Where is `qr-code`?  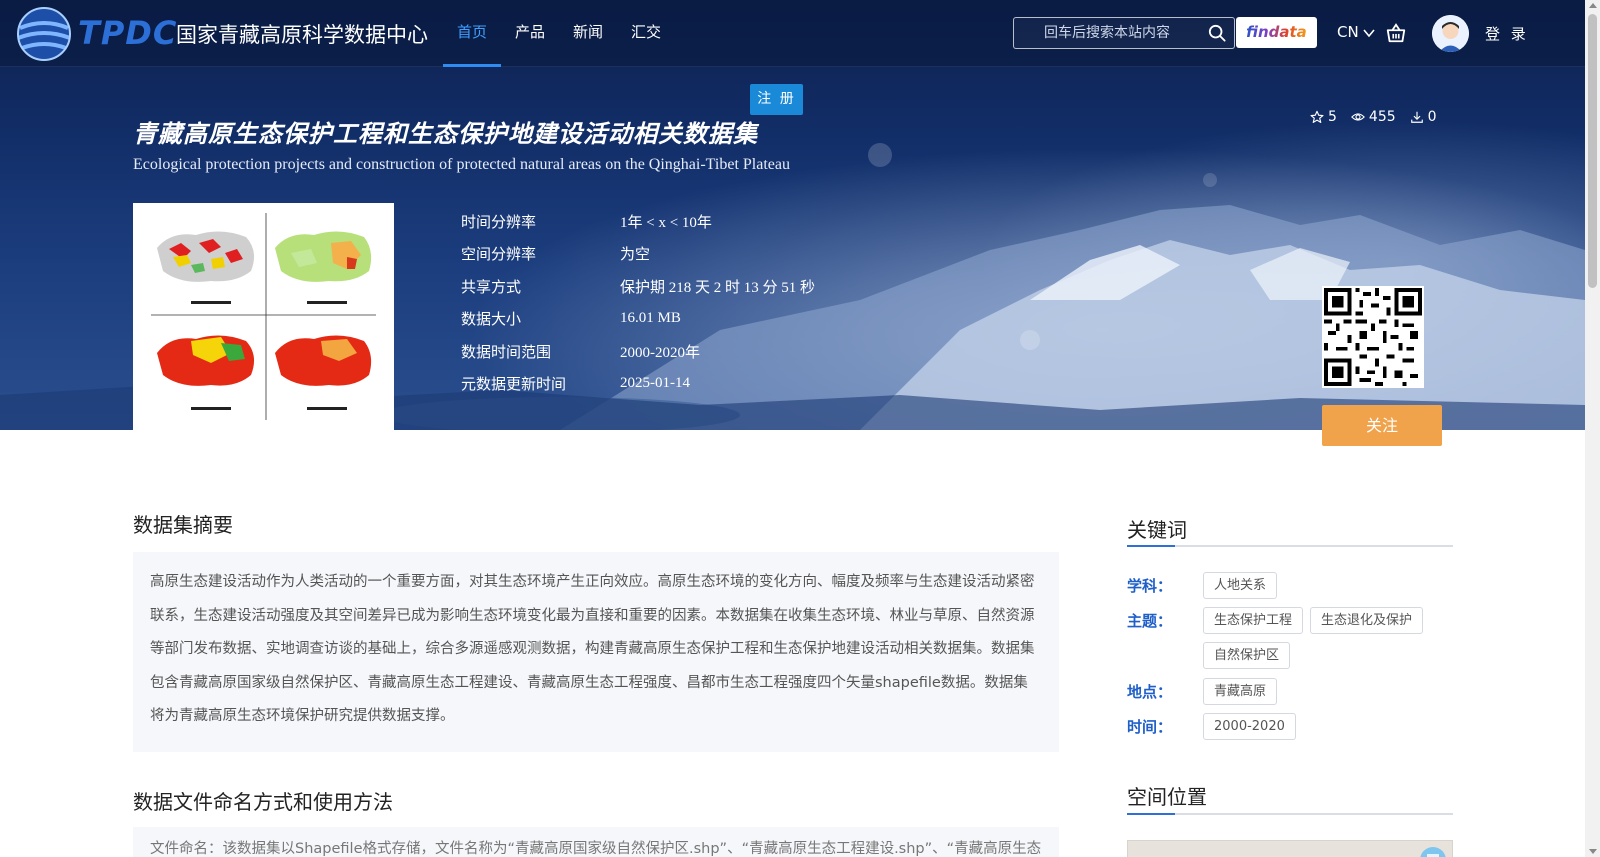 qr-code is located at coordinates (1373, 337).